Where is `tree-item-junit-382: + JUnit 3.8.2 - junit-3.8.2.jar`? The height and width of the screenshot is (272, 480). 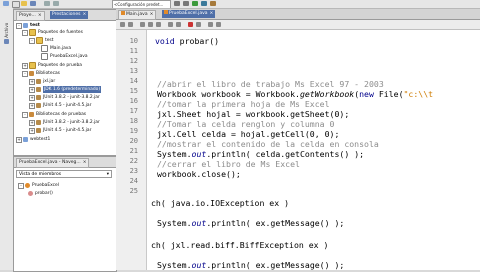 tree-item-junit-382: + JUnit 3.8.2 - junit-3.8.2.jar is located at coordinates (64, 97).